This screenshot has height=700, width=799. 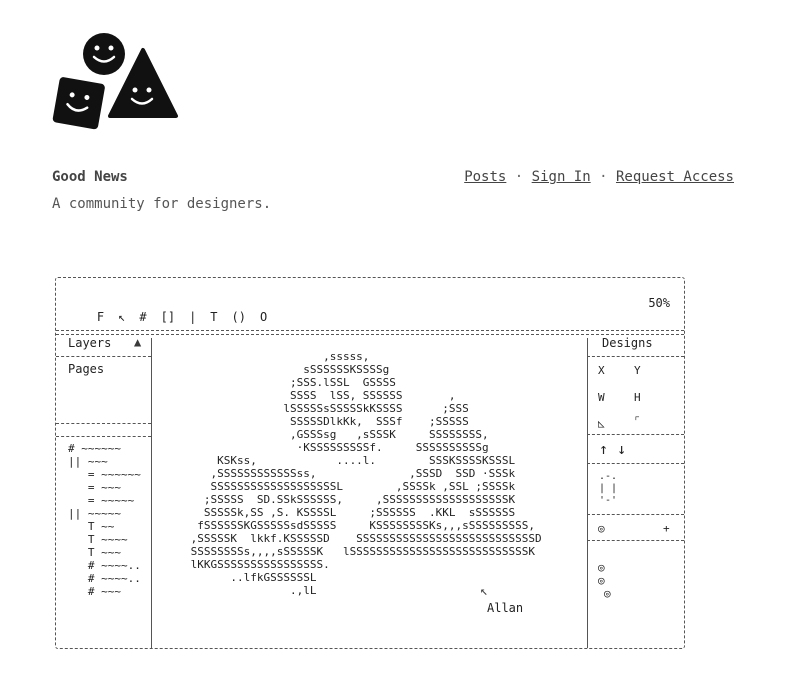 What do you see at coordinates (239, 317) in the screenshot?
I see `ellipse-tool-button: ()` at bounding box center [239, 317].